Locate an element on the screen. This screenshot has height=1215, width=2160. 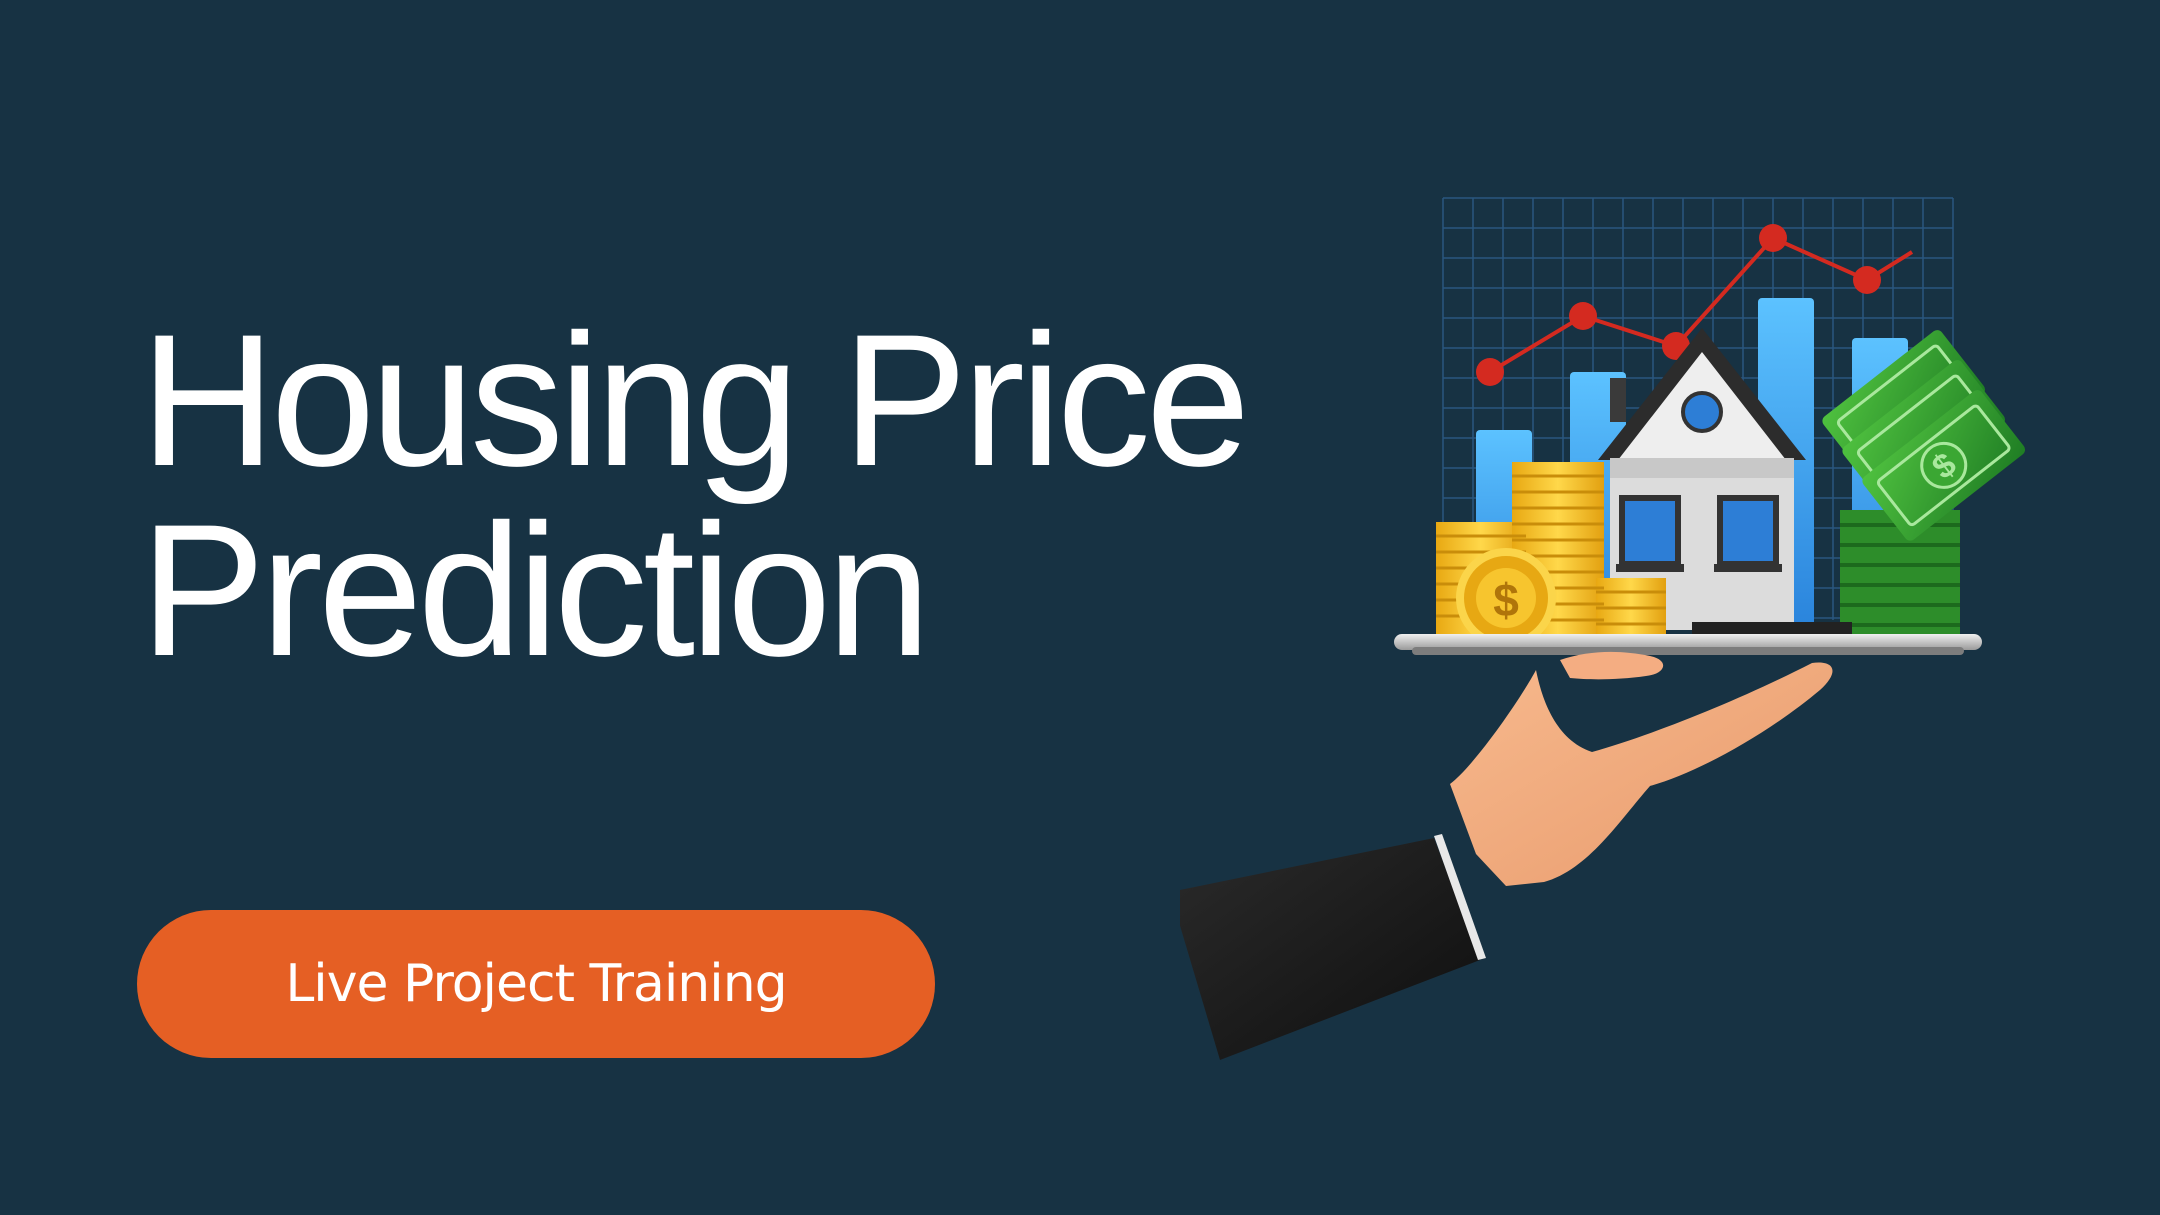
title-line-1: Housing Price is located at coordinates (695, 400).